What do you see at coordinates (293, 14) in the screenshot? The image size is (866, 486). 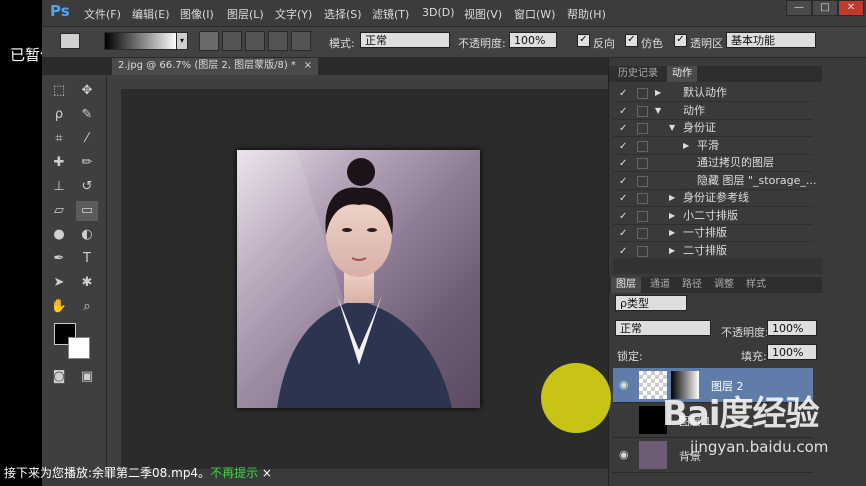 I see `menu-type: 文字(Y)` at bounding box center [293, 14].